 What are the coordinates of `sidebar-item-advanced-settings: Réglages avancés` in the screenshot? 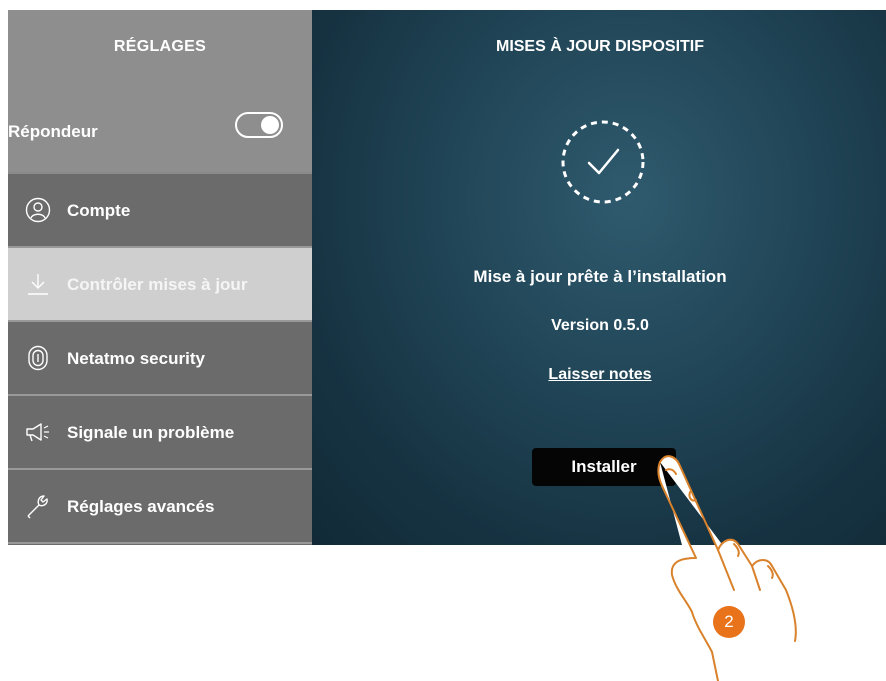 It's located at (160, 507).